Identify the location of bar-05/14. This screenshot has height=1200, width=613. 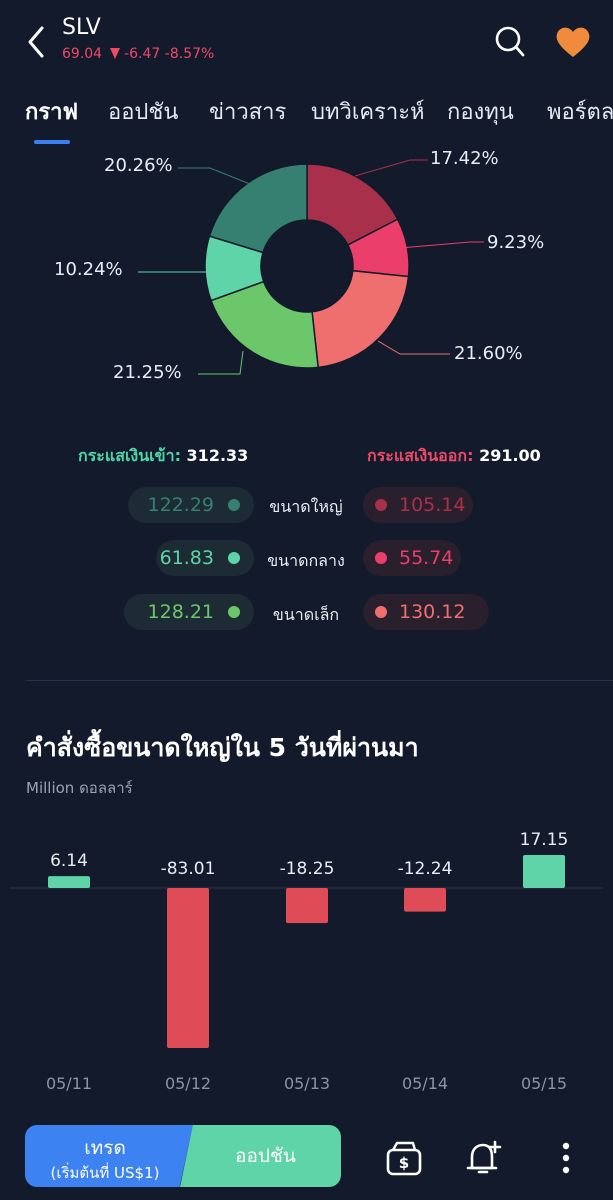
(425, 900).